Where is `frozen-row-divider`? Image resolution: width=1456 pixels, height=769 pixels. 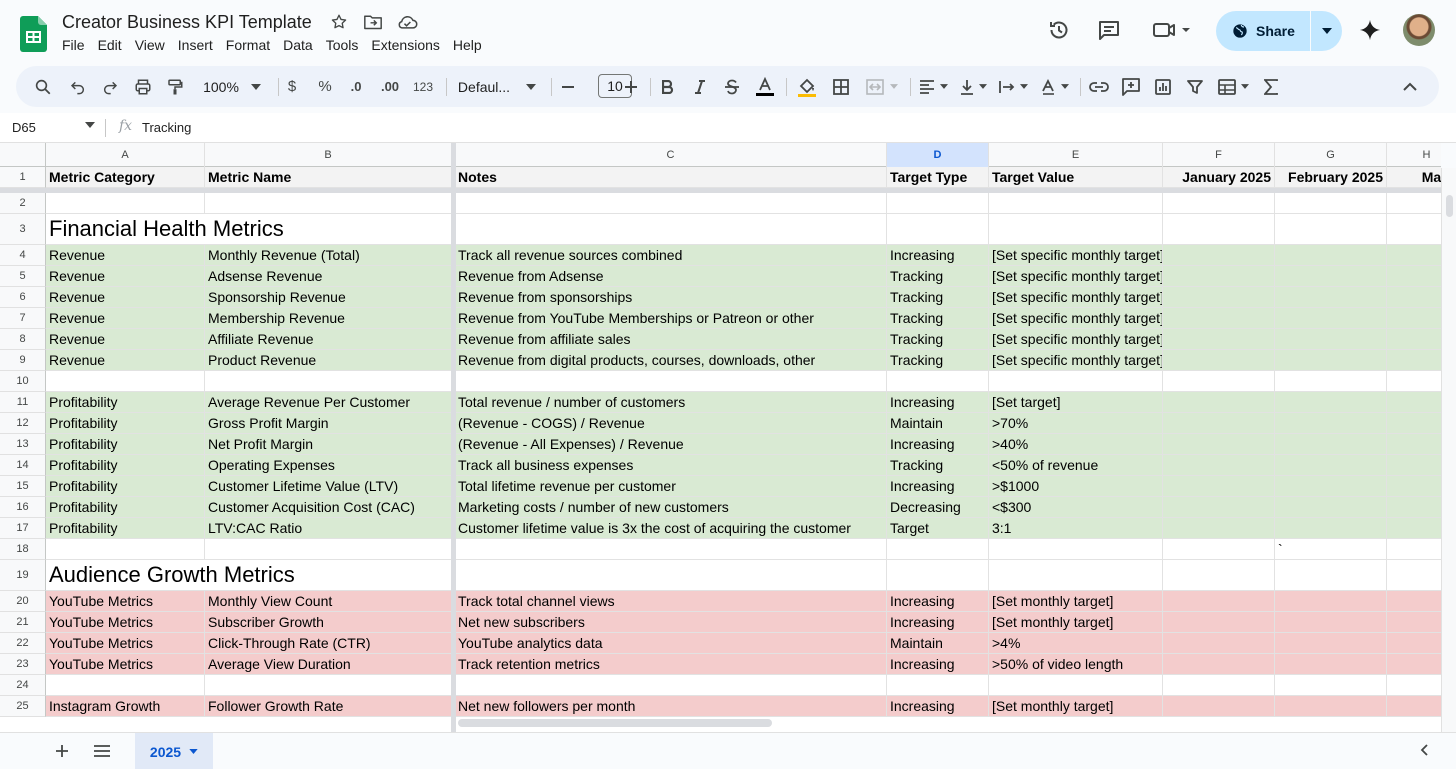
frozen-row-divider is located at coordinates (720, 190).